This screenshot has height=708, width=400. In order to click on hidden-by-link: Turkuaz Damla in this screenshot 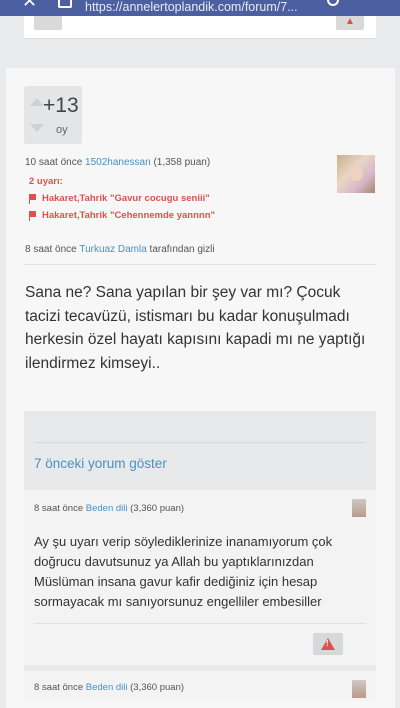, I will do `click(112, 249)`.